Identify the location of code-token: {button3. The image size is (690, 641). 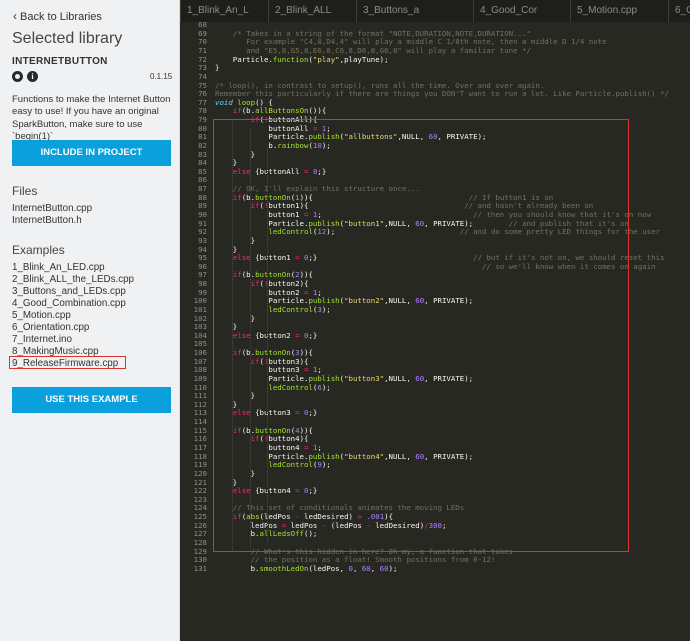
(273, 413).